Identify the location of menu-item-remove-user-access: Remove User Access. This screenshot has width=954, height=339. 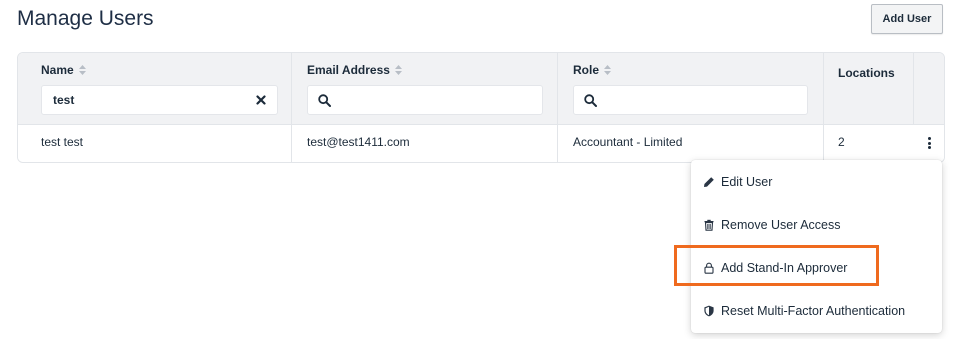
(816, 225).